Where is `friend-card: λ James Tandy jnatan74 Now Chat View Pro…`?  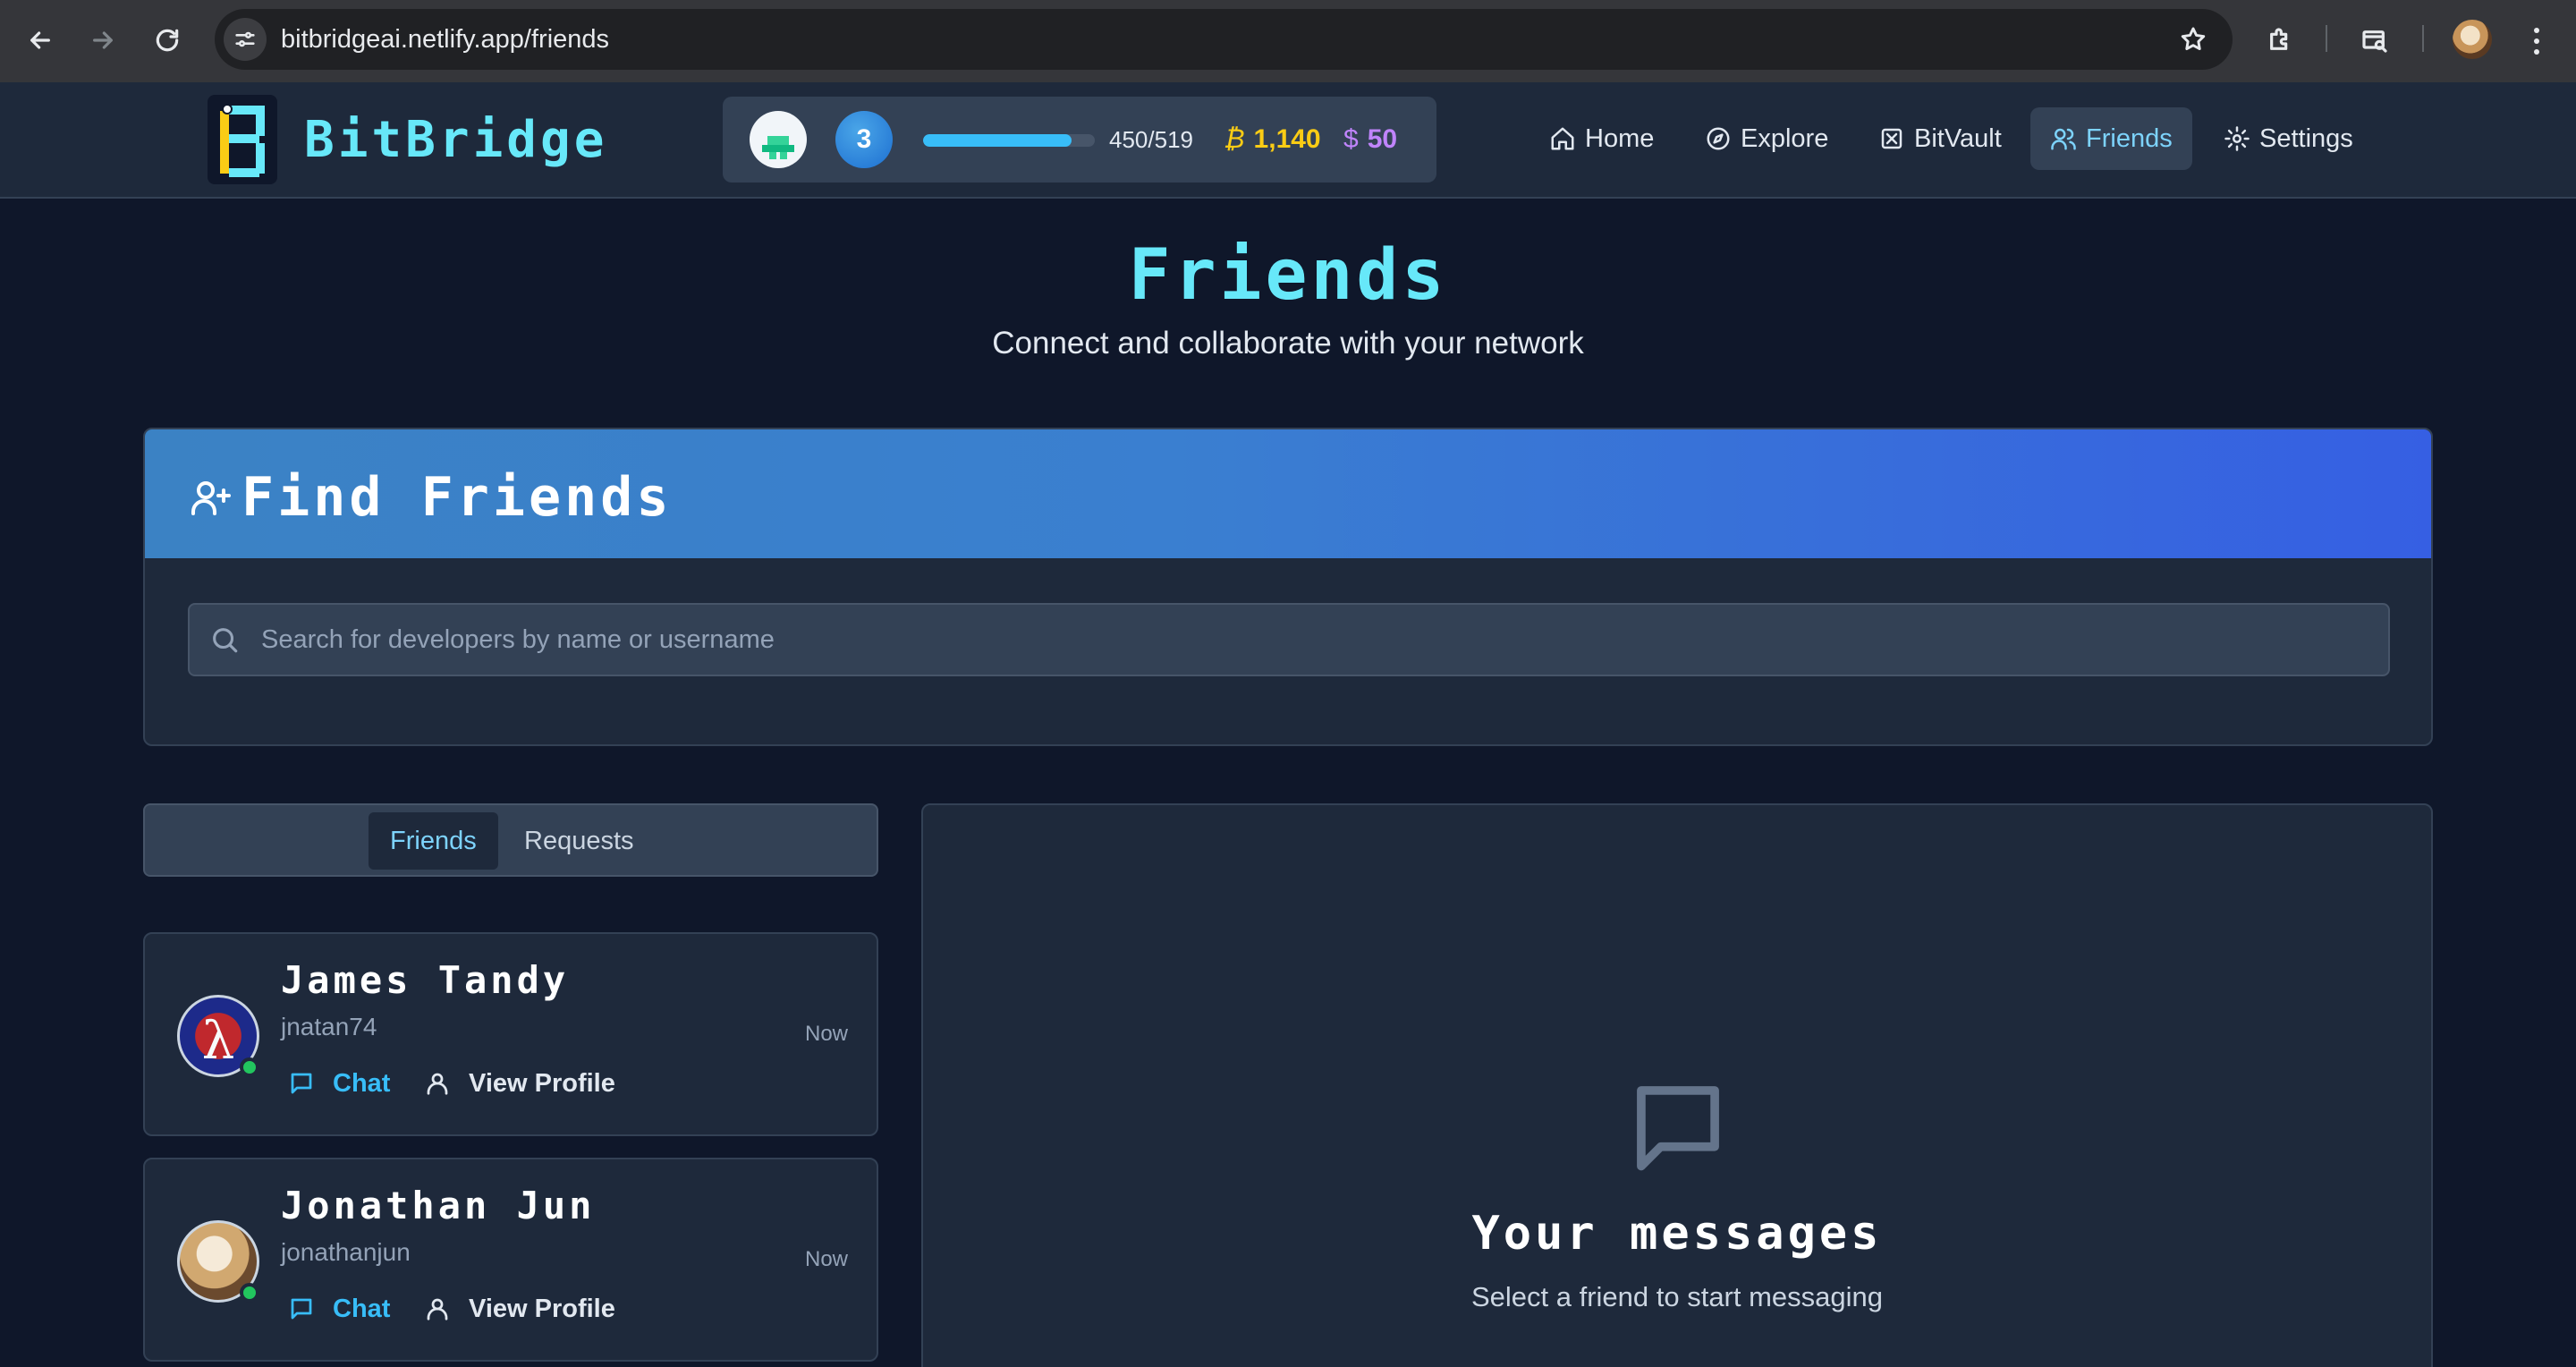 friend-card: λ James Tandy jnatan74 Now Chat View Pro… is located at coordinates (510, 1034).